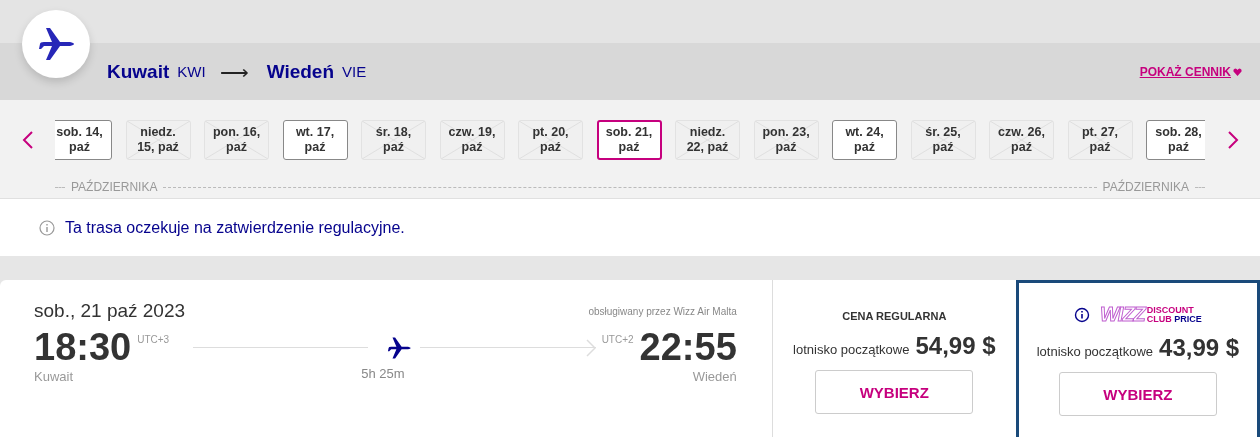  Describe the element at coordinates (236, 140) in the screenshot. I see `date-tile: pon. 16, paź` at that location.